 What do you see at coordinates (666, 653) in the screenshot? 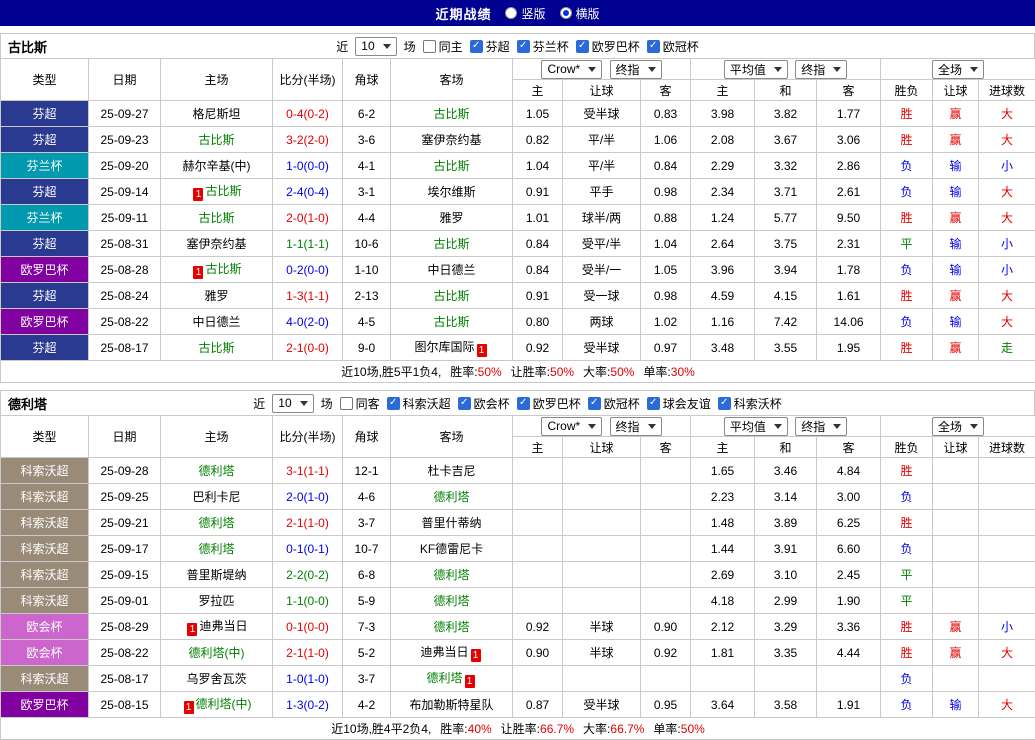
I see `odds-away: 0.92` at bounding box center [666, 653].